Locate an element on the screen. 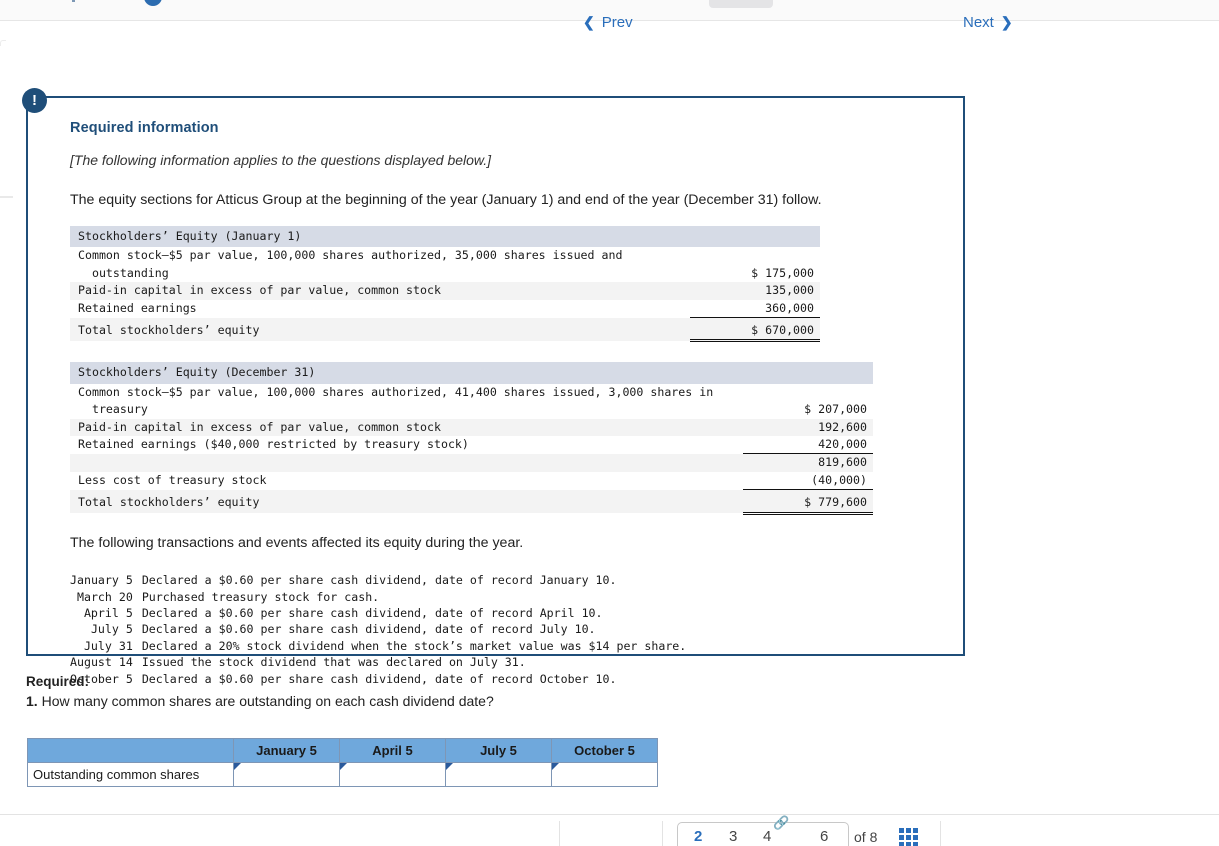  page-number-3: 3 is located at coordinates (733, 836).